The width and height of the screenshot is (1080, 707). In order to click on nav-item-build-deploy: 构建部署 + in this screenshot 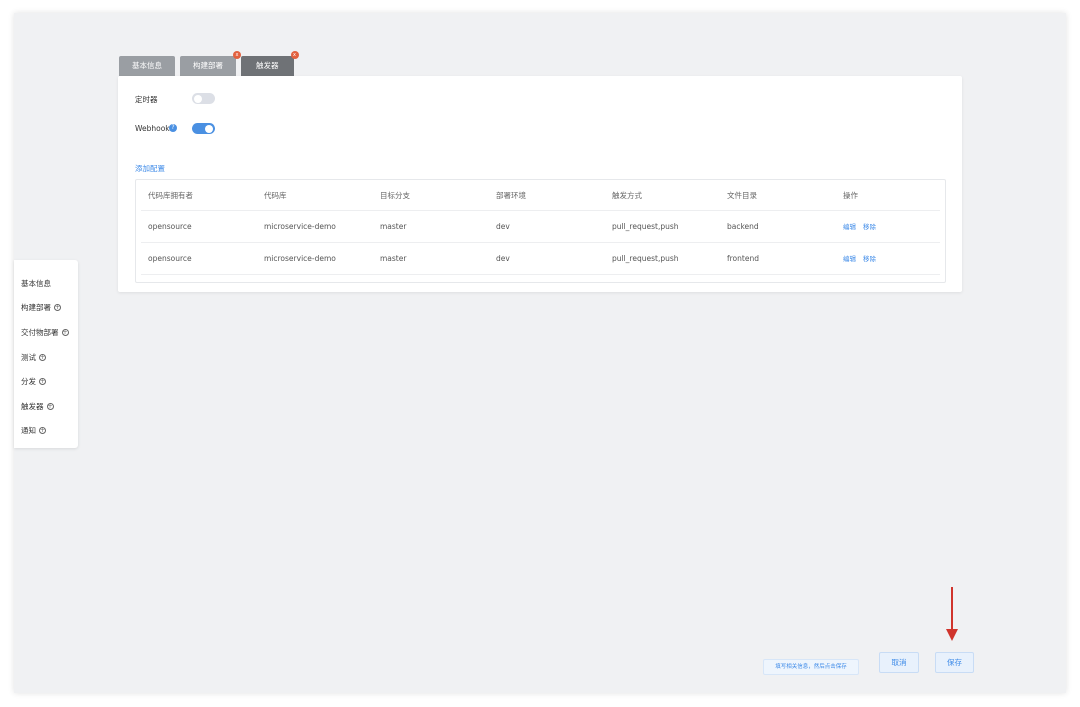, I will do `click(46, 308)`.